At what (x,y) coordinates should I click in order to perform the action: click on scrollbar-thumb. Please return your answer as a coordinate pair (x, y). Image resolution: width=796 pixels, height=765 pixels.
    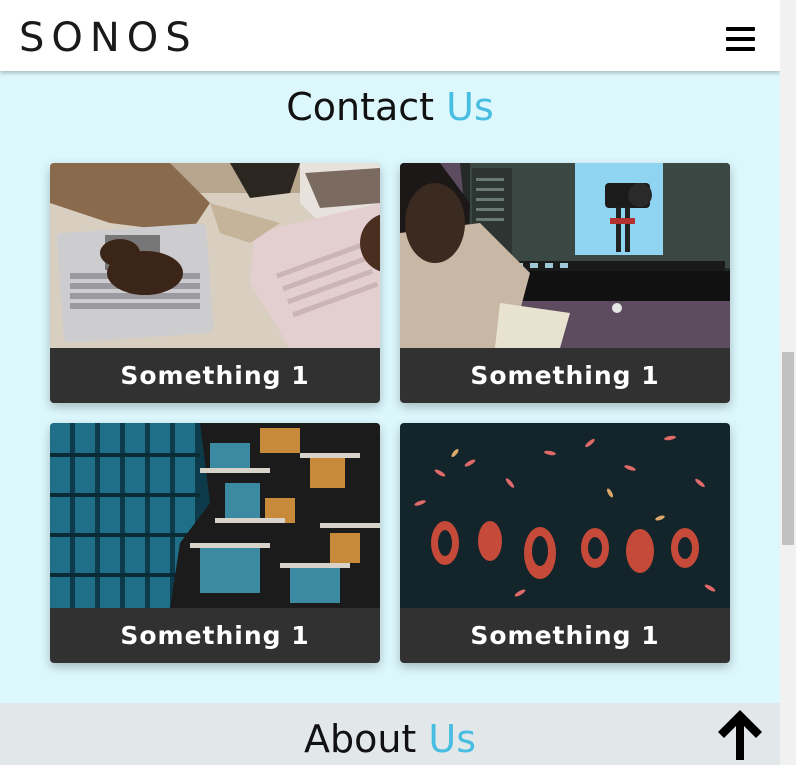
    Looking at the image, I should click on (788, 448).